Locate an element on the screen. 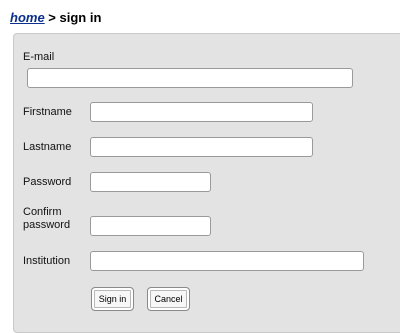 This screenshot has width=400, height=333. password-field is located at coordinates (150, 182).